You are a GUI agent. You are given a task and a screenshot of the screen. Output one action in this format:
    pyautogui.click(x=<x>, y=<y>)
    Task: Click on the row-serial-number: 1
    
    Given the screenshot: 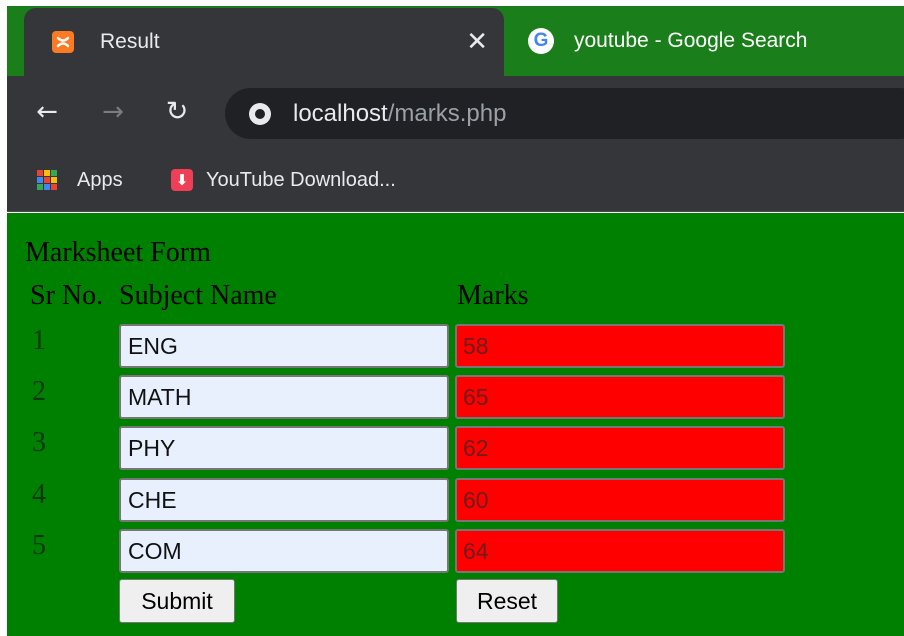 What is the action you would take?
    pyautogui.click(x=39, y=340)
    